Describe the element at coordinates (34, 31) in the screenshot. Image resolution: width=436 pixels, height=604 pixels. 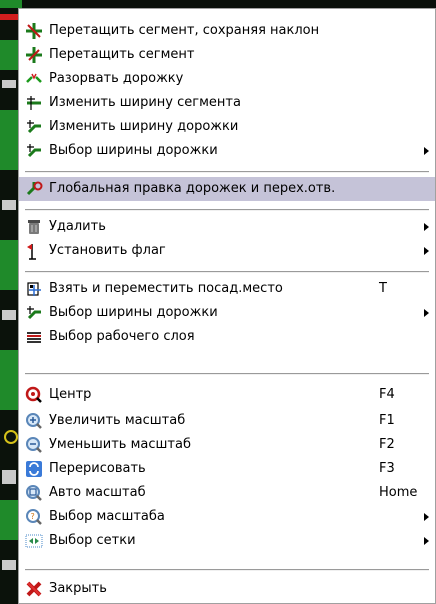
I see `drag-segment-keep-slope-icon` at that location.